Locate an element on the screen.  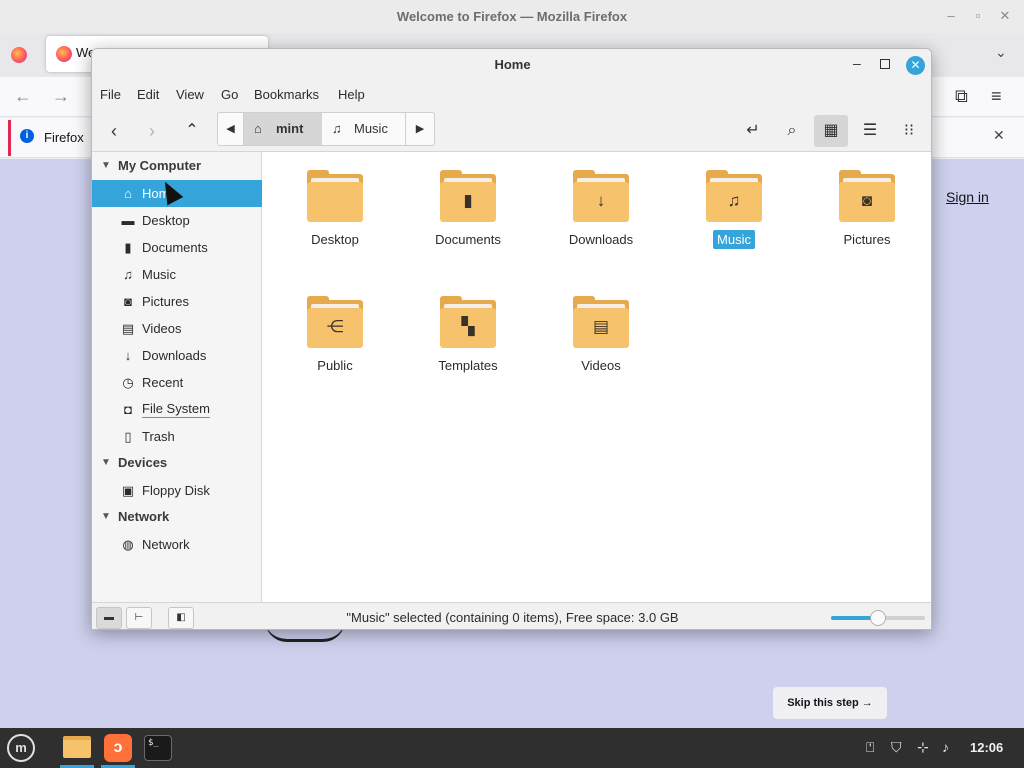
notification-accent is located at coordinates (9, 138).